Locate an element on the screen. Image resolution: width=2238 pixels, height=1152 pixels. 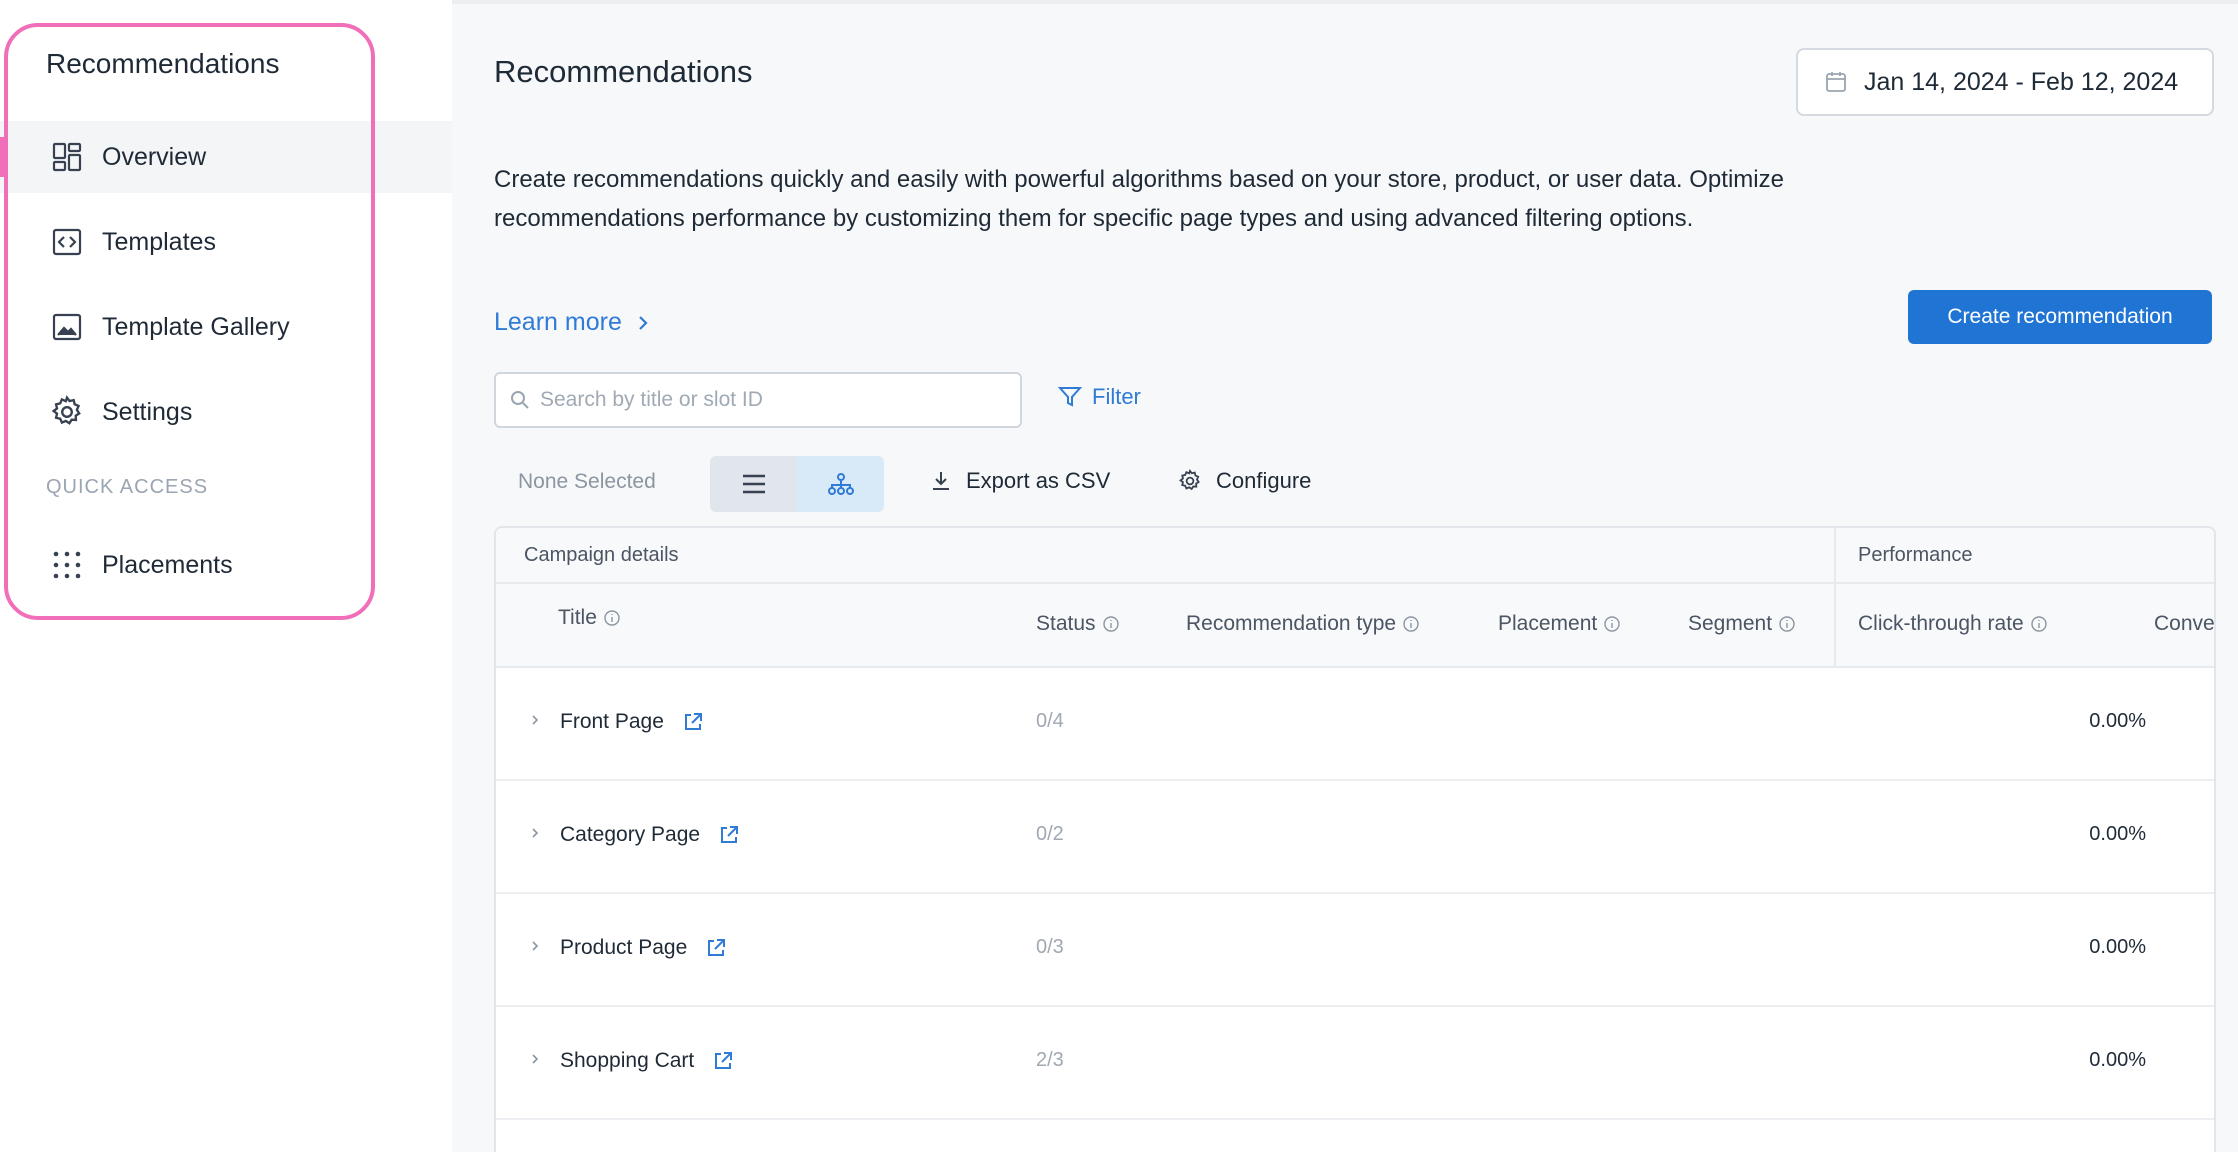
sidebar-item-overview: Overview is located at coordinates (226, 157).